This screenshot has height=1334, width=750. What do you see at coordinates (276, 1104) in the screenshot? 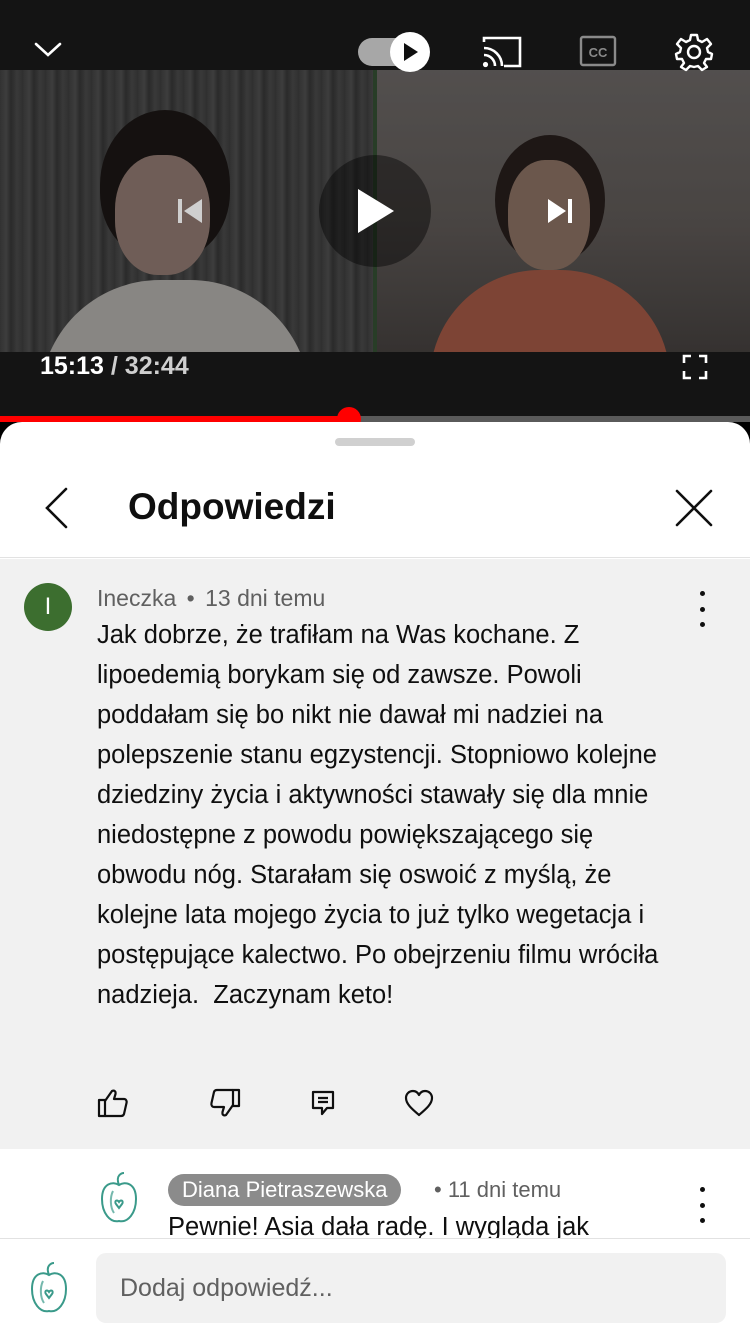
I see `comment-actions` at bounding box center [276, 1104].